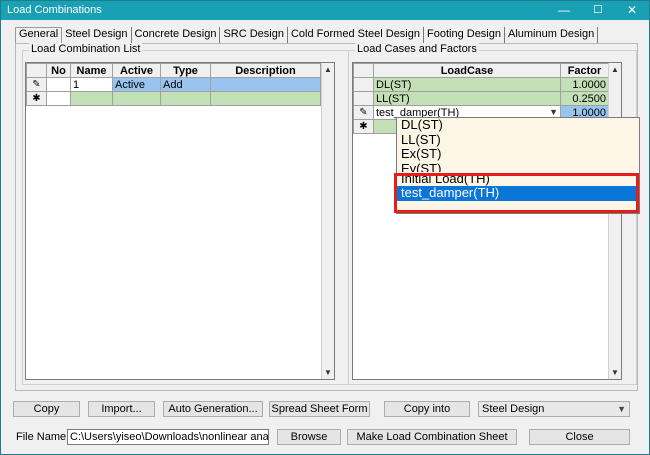 Image resolution: width=650 pixels, height=455 pixels. I want to click on tab-general: General, so click(39, 35).